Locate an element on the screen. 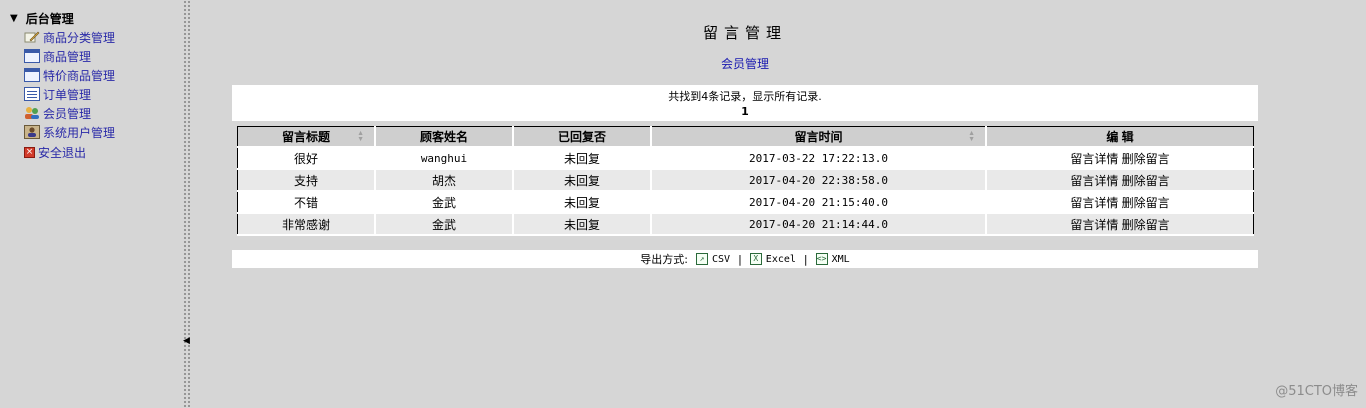 The image size is (1366, 408). export-xml-button: <> XML is located at coordinates (832, 259).